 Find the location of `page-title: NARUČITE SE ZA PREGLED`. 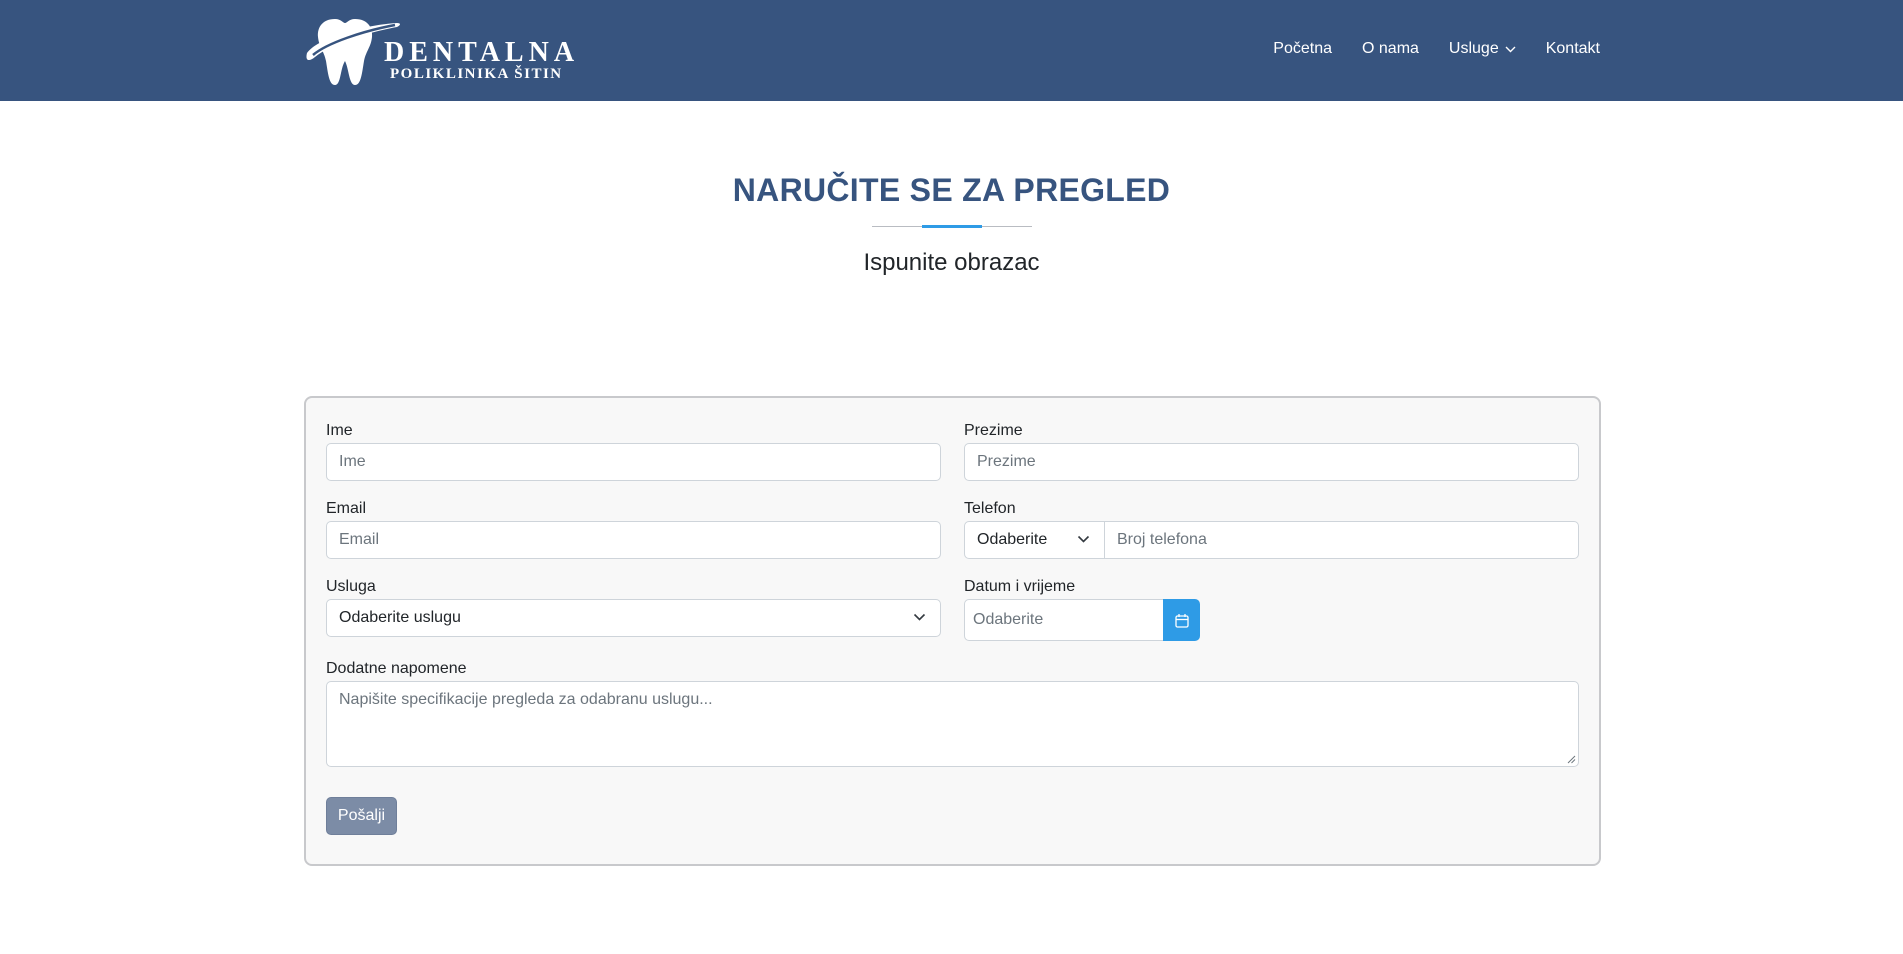

page-title: NARUČITE SE ZA PREGLED is located at coordinates (951, 190).